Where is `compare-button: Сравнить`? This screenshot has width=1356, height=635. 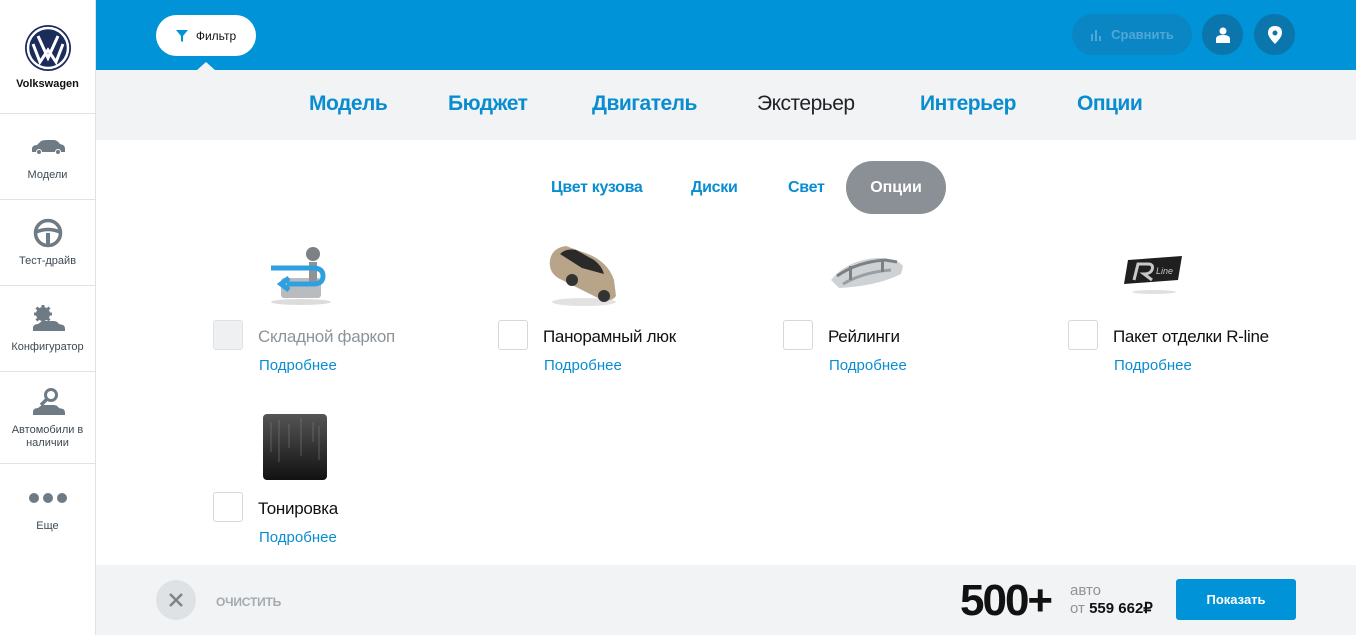
compare-button: Сравнить is located at coordinates (1132, 34).